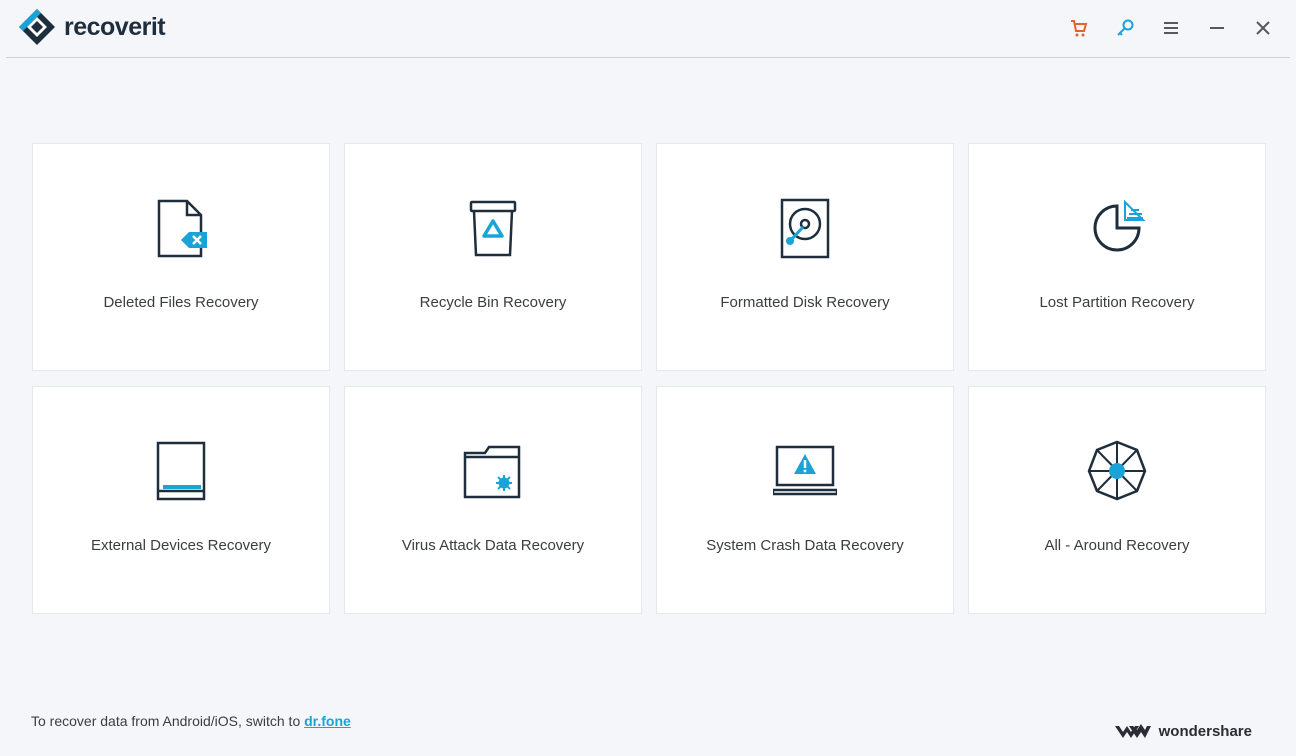  Describe the element at coordinates (181, 545) in the screenshot. I see `card-label: External Devices Recovery` at that location.